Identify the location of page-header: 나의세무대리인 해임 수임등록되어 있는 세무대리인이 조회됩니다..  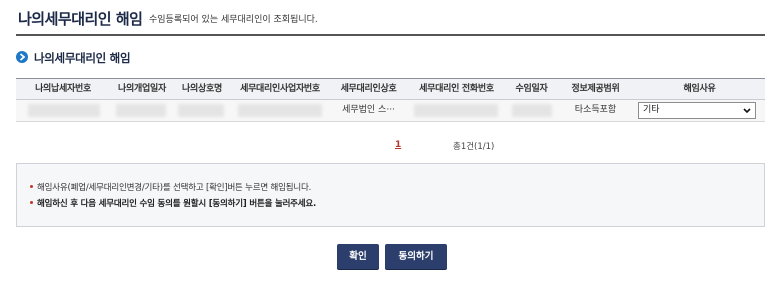
(391, 20).